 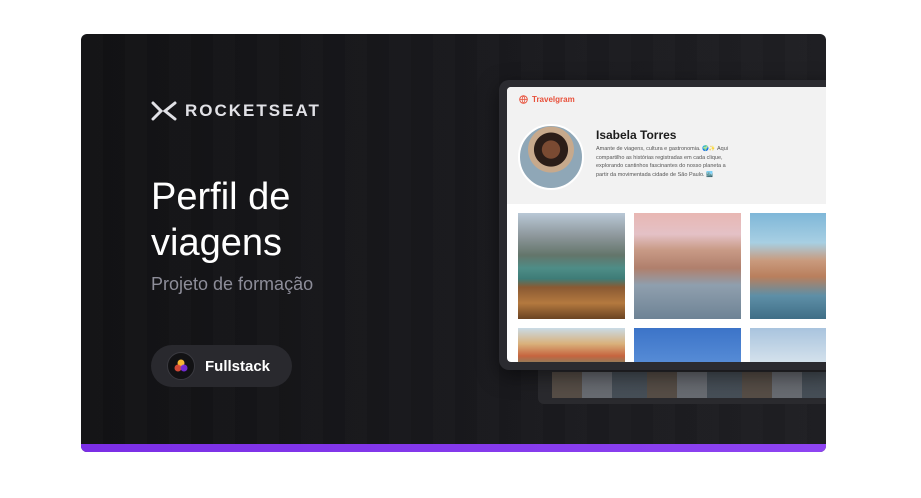 What do you see at coordinates (232, 284) in the screenshot?
I see `page-subtitle: Projeto de formação` at bounding box center [232, 284].